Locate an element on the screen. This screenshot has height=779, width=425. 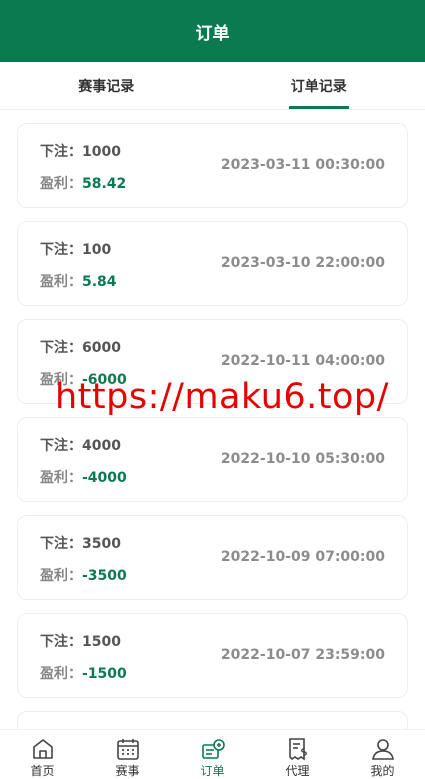
page-header: 订单 is located at coordinates (212, 31).